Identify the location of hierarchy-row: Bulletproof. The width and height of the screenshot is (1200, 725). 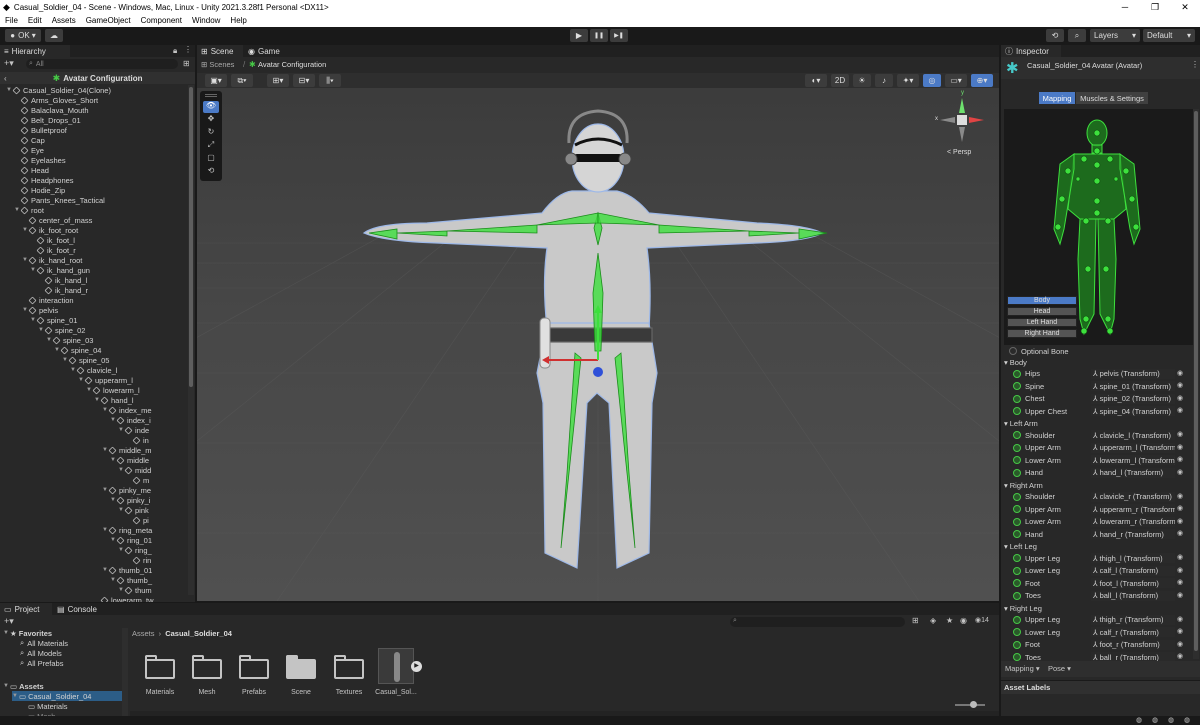
(40, 130).